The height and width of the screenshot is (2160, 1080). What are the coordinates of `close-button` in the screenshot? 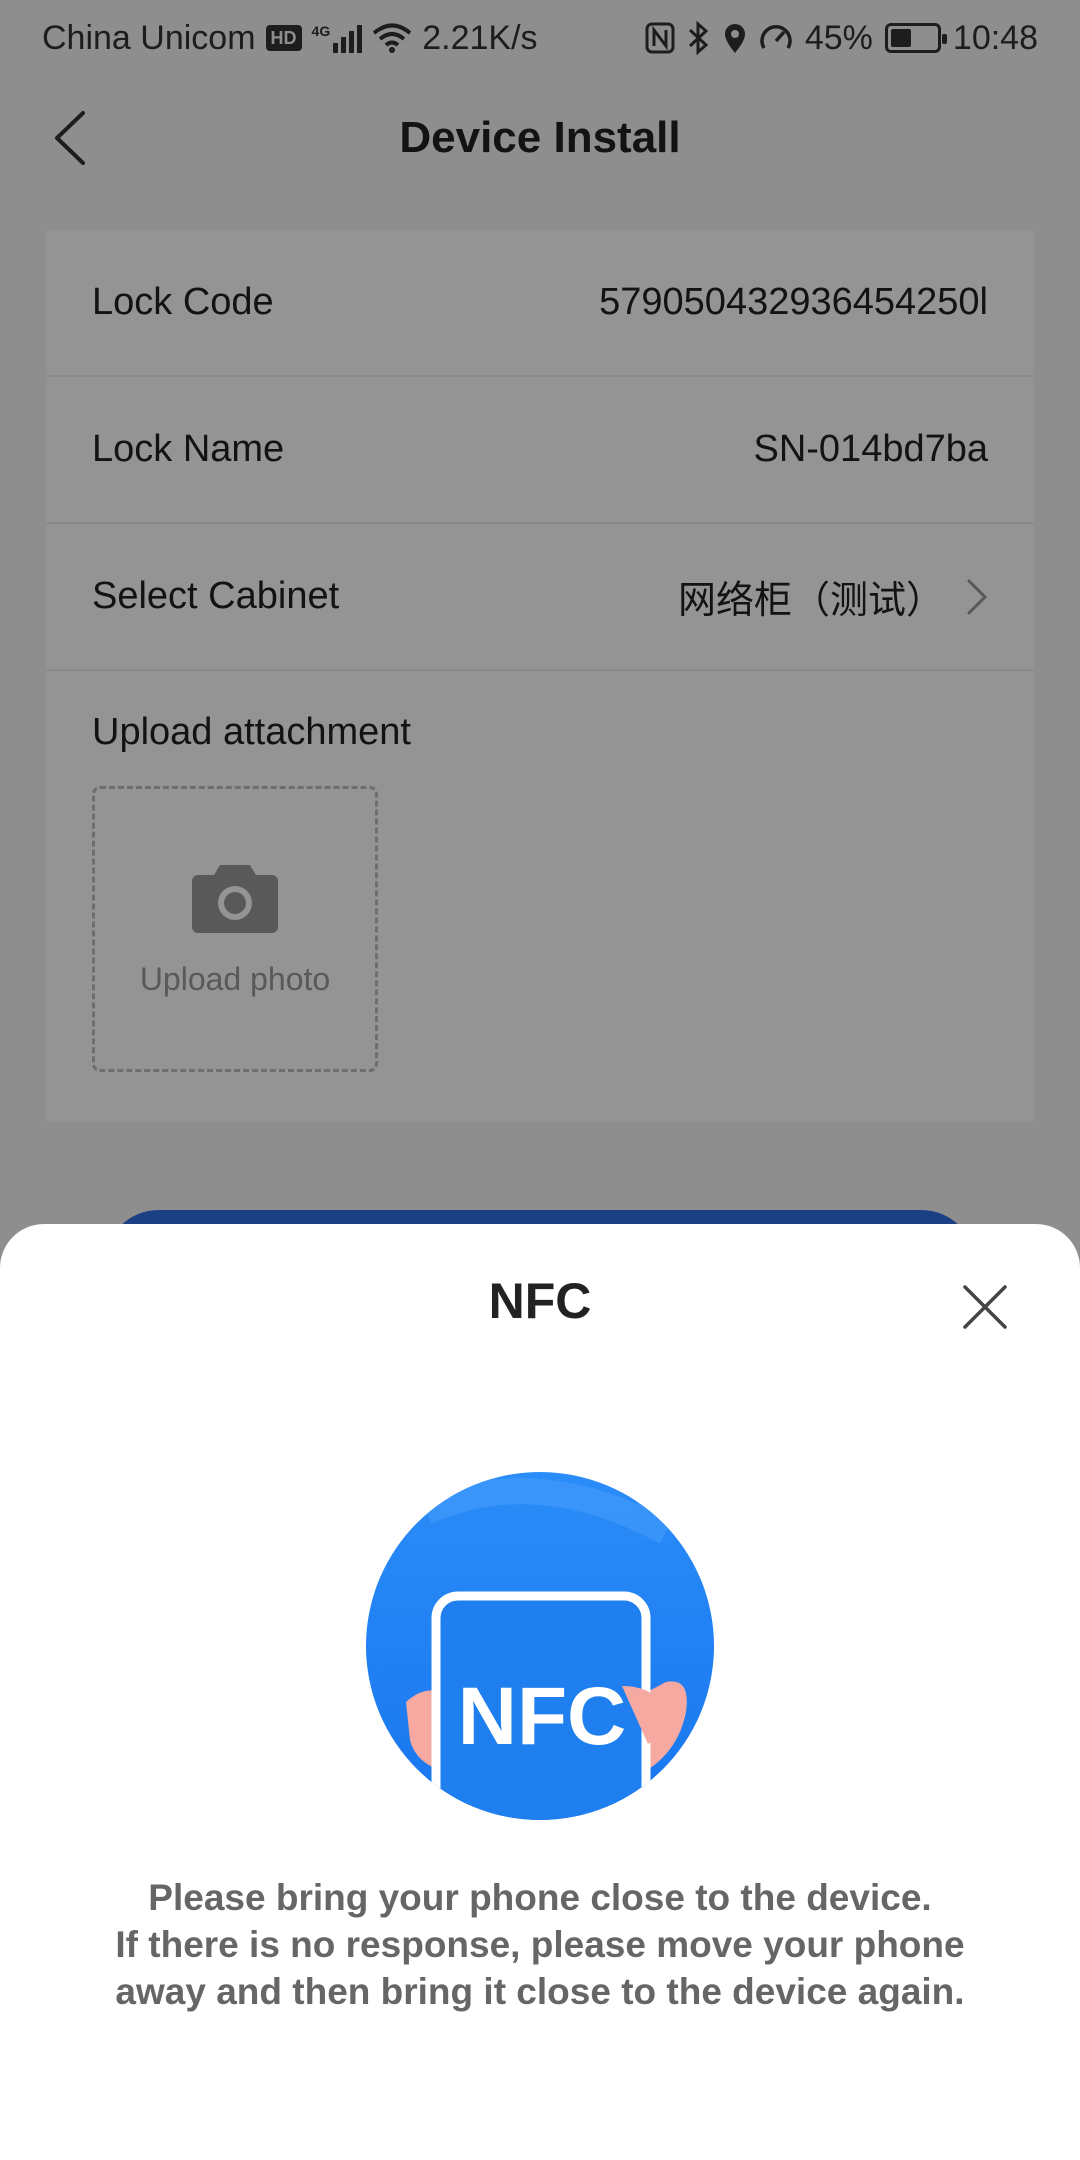 It's located at (985, 1307).